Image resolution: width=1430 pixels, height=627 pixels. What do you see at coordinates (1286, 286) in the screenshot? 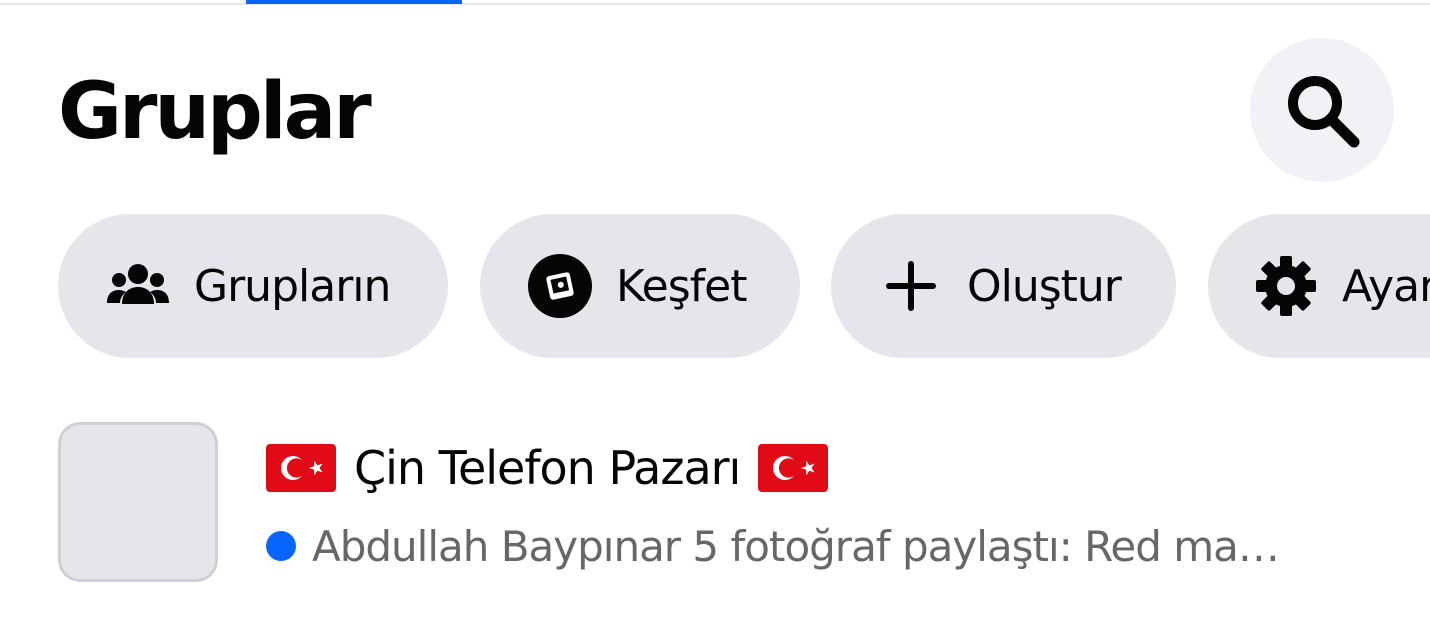
I see `gear-icon` at bounding box center [1286, 286].